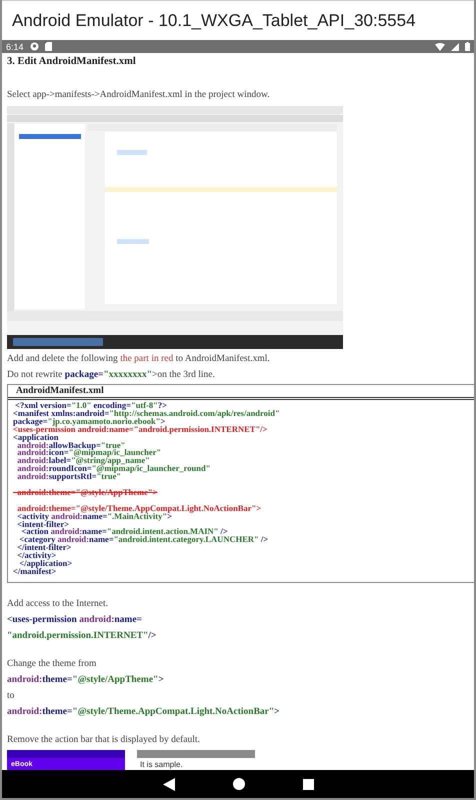  What do you see at coordinates (144, 540) in the screenshot?
I see `code-line: <category android:name="android.intent.category.LAUNCHER" />` at bounding box center [144, 540].